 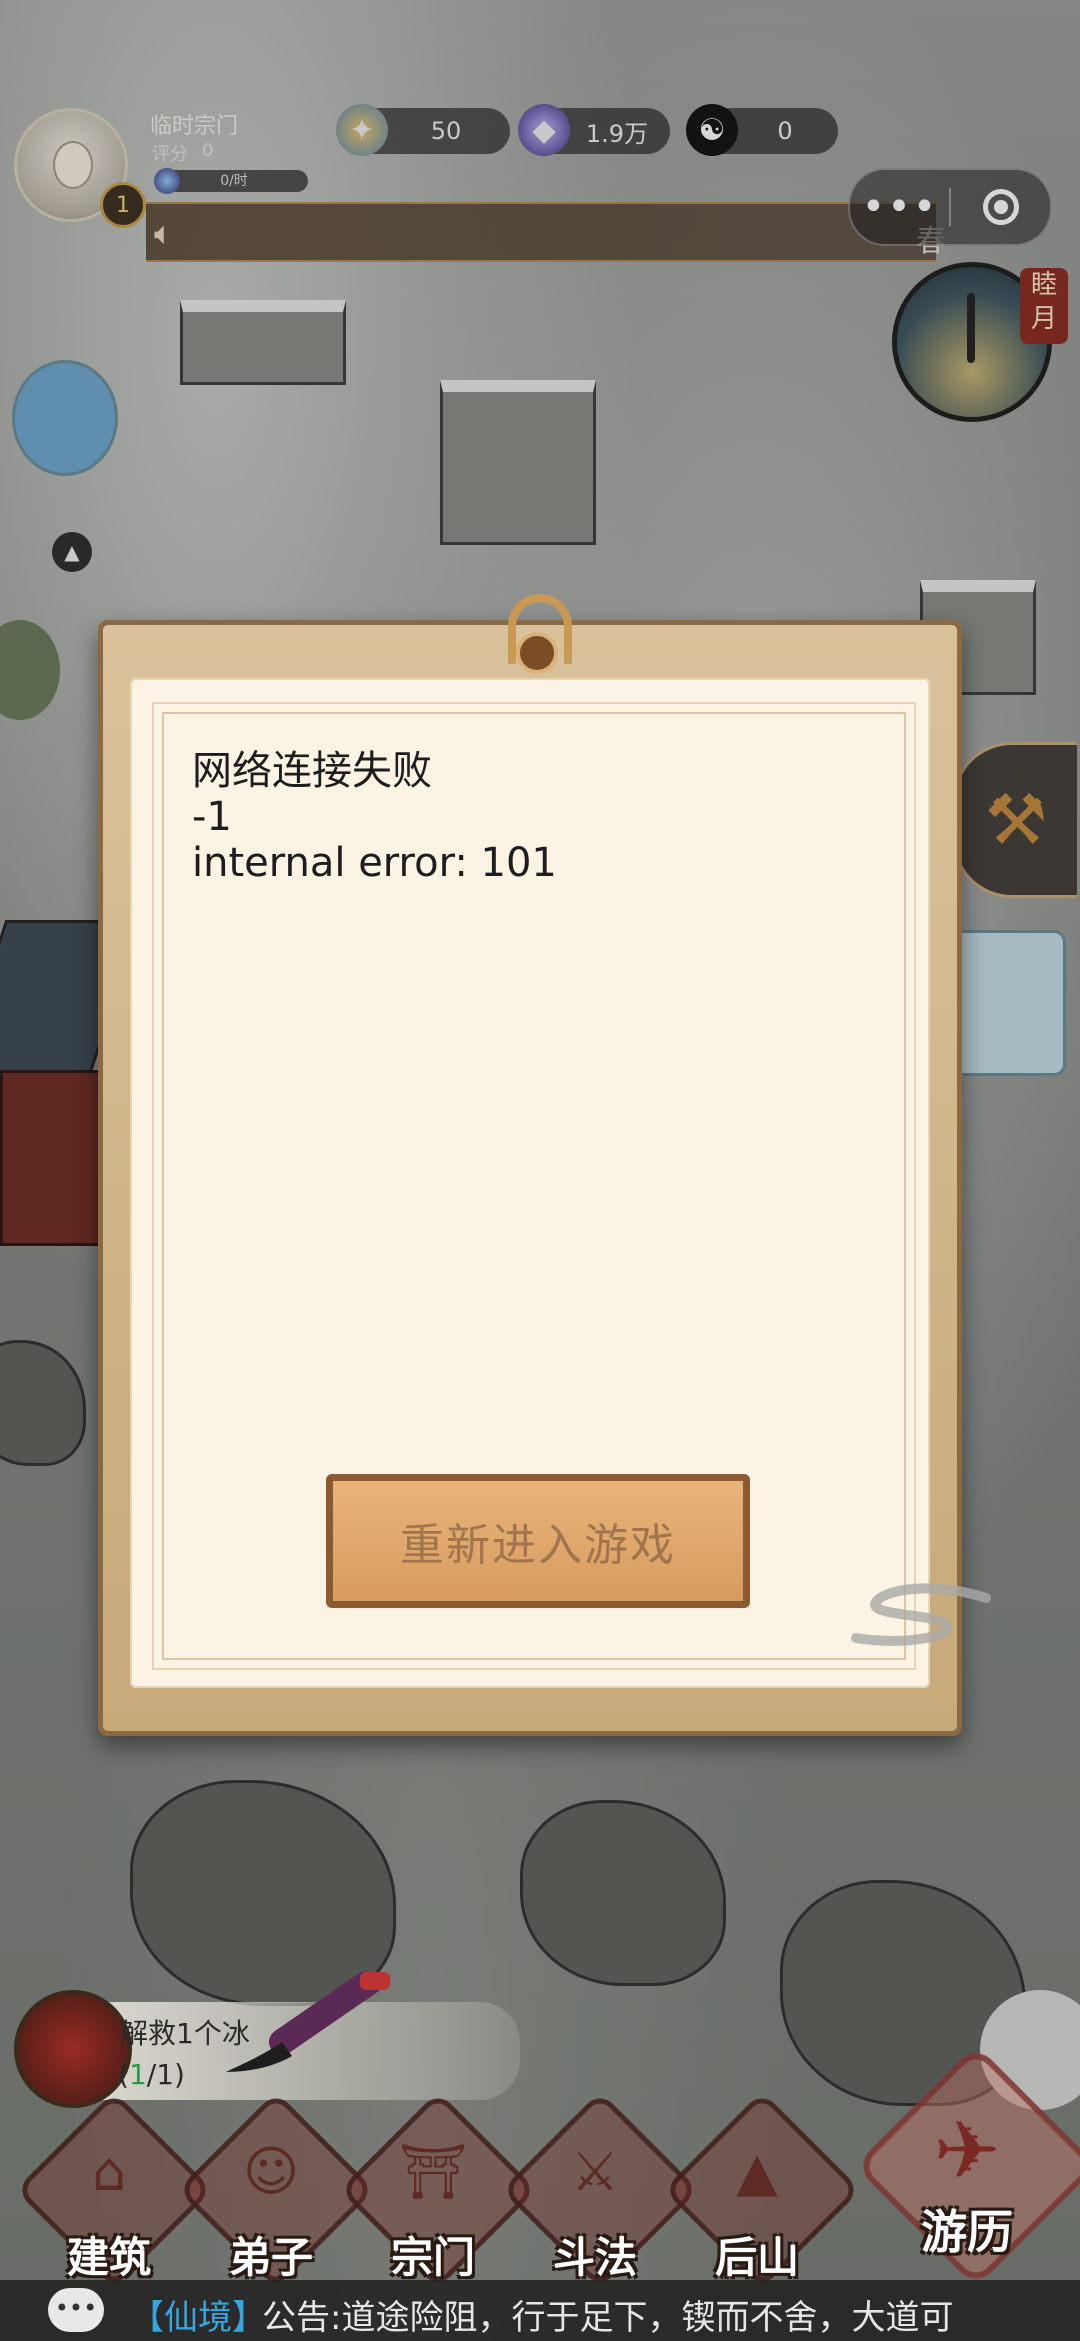 I want to click on mountain-icon: ▲, so click(x=757, y=2171).